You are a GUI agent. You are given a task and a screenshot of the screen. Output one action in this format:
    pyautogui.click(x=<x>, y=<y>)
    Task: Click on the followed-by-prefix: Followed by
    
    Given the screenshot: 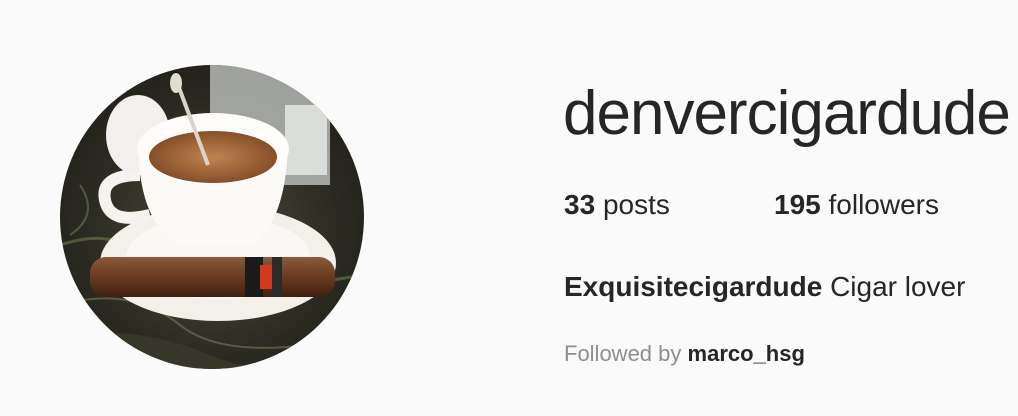 What is the action you would take?
    pyautogui.click(x=623, y=353)
    